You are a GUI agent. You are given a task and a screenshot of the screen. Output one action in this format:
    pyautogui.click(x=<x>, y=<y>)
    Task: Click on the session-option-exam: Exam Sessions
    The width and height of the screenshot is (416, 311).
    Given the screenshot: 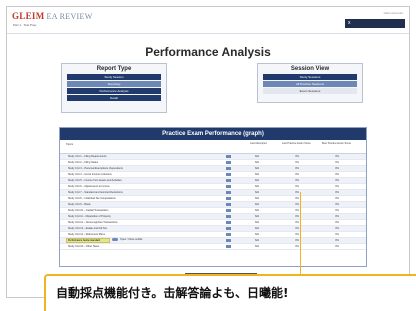 What is the action you would take?
    pyautogui.click(x=310, y=91)
    